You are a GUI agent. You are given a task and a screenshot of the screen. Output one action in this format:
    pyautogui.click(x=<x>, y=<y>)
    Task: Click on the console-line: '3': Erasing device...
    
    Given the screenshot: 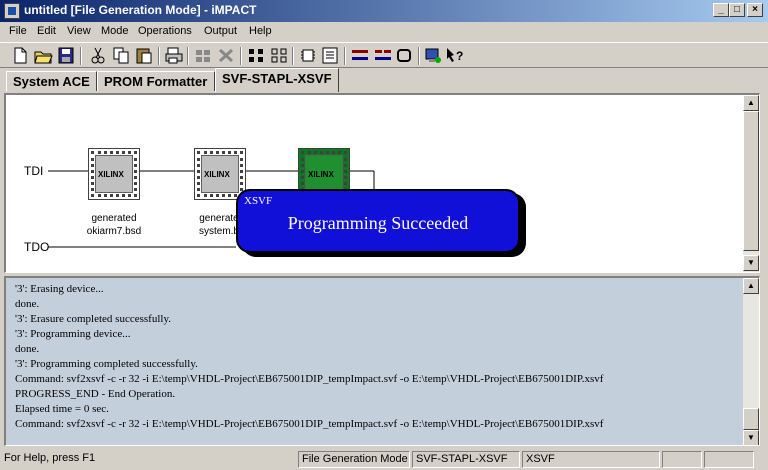 What is the action you would take?
    pyautogui.click(x=59, y=289)
    